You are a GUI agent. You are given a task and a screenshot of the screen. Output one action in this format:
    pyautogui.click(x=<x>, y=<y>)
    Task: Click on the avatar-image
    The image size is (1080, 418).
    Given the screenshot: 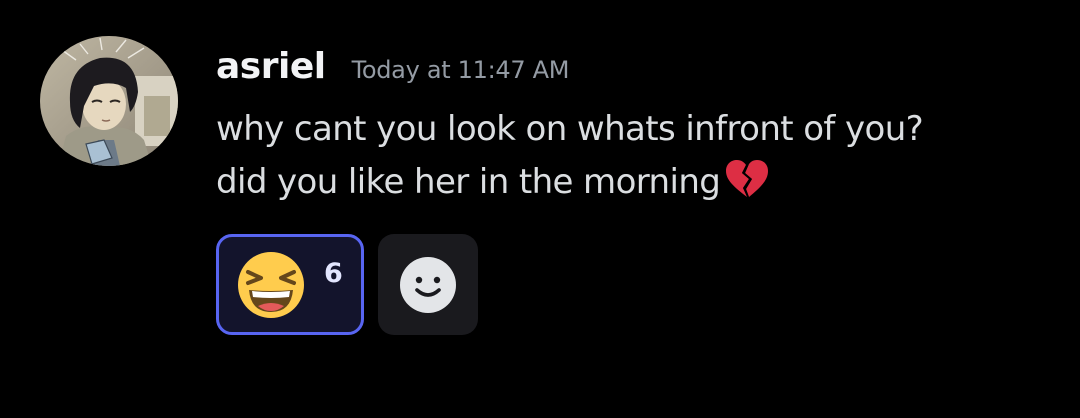 What is the action you would take?
    pyautogui.click(x=109, y=101)
    